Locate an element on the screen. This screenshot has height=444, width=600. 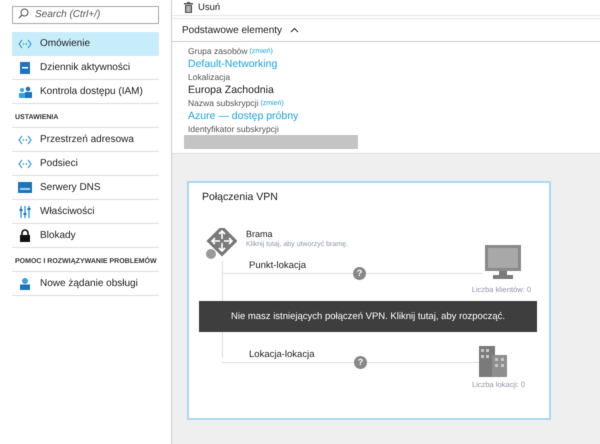
sidebar-item: Serwery DNS is located at coordinates (85, 188).